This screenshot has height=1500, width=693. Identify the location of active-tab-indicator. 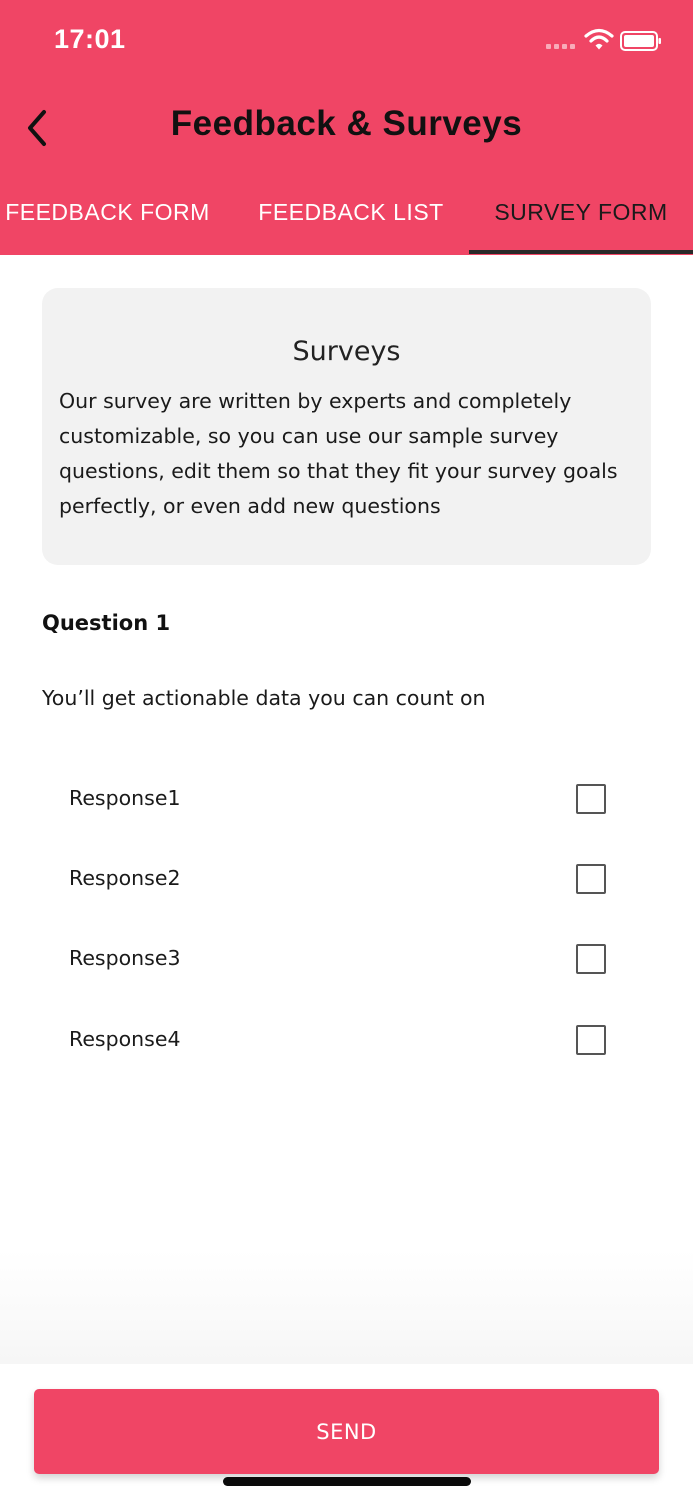
(581, 252).